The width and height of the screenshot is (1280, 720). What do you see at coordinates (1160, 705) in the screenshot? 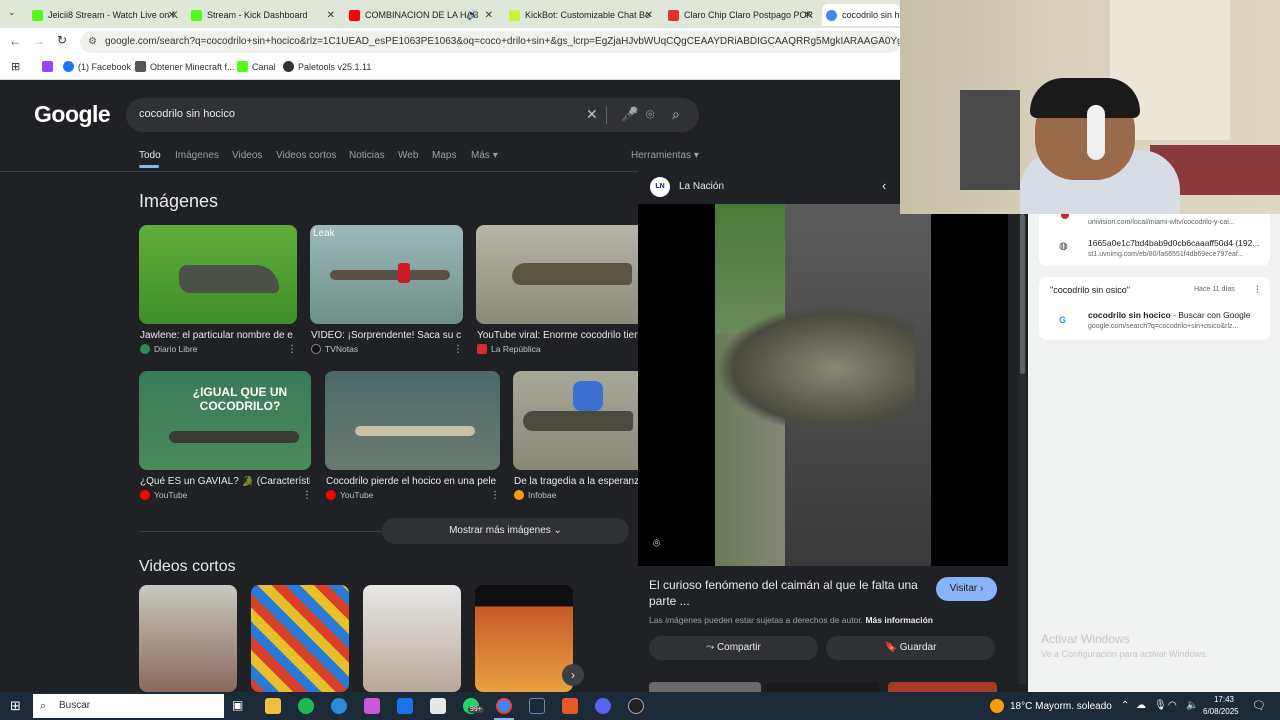
I see `microphone-icon: 🎙` at bounding box center [1160, 705].